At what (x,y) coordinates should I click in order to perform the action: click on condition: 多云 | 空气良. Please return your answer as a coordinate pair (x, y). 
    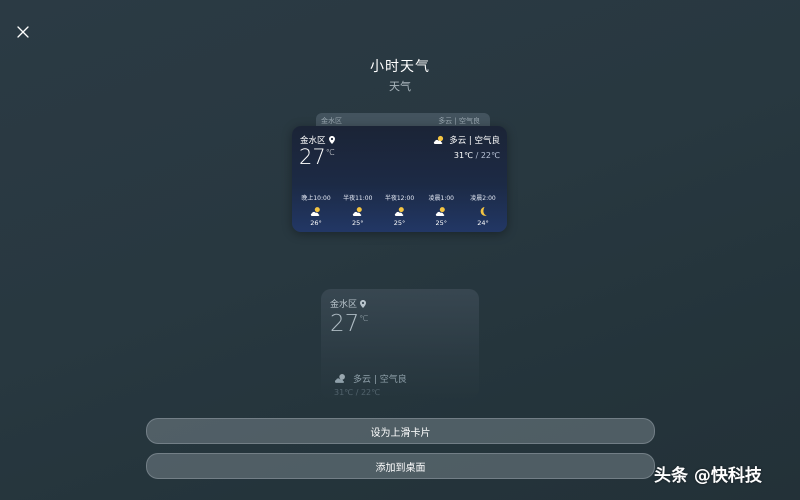
    Looking at the image, I should click on (466, 140).